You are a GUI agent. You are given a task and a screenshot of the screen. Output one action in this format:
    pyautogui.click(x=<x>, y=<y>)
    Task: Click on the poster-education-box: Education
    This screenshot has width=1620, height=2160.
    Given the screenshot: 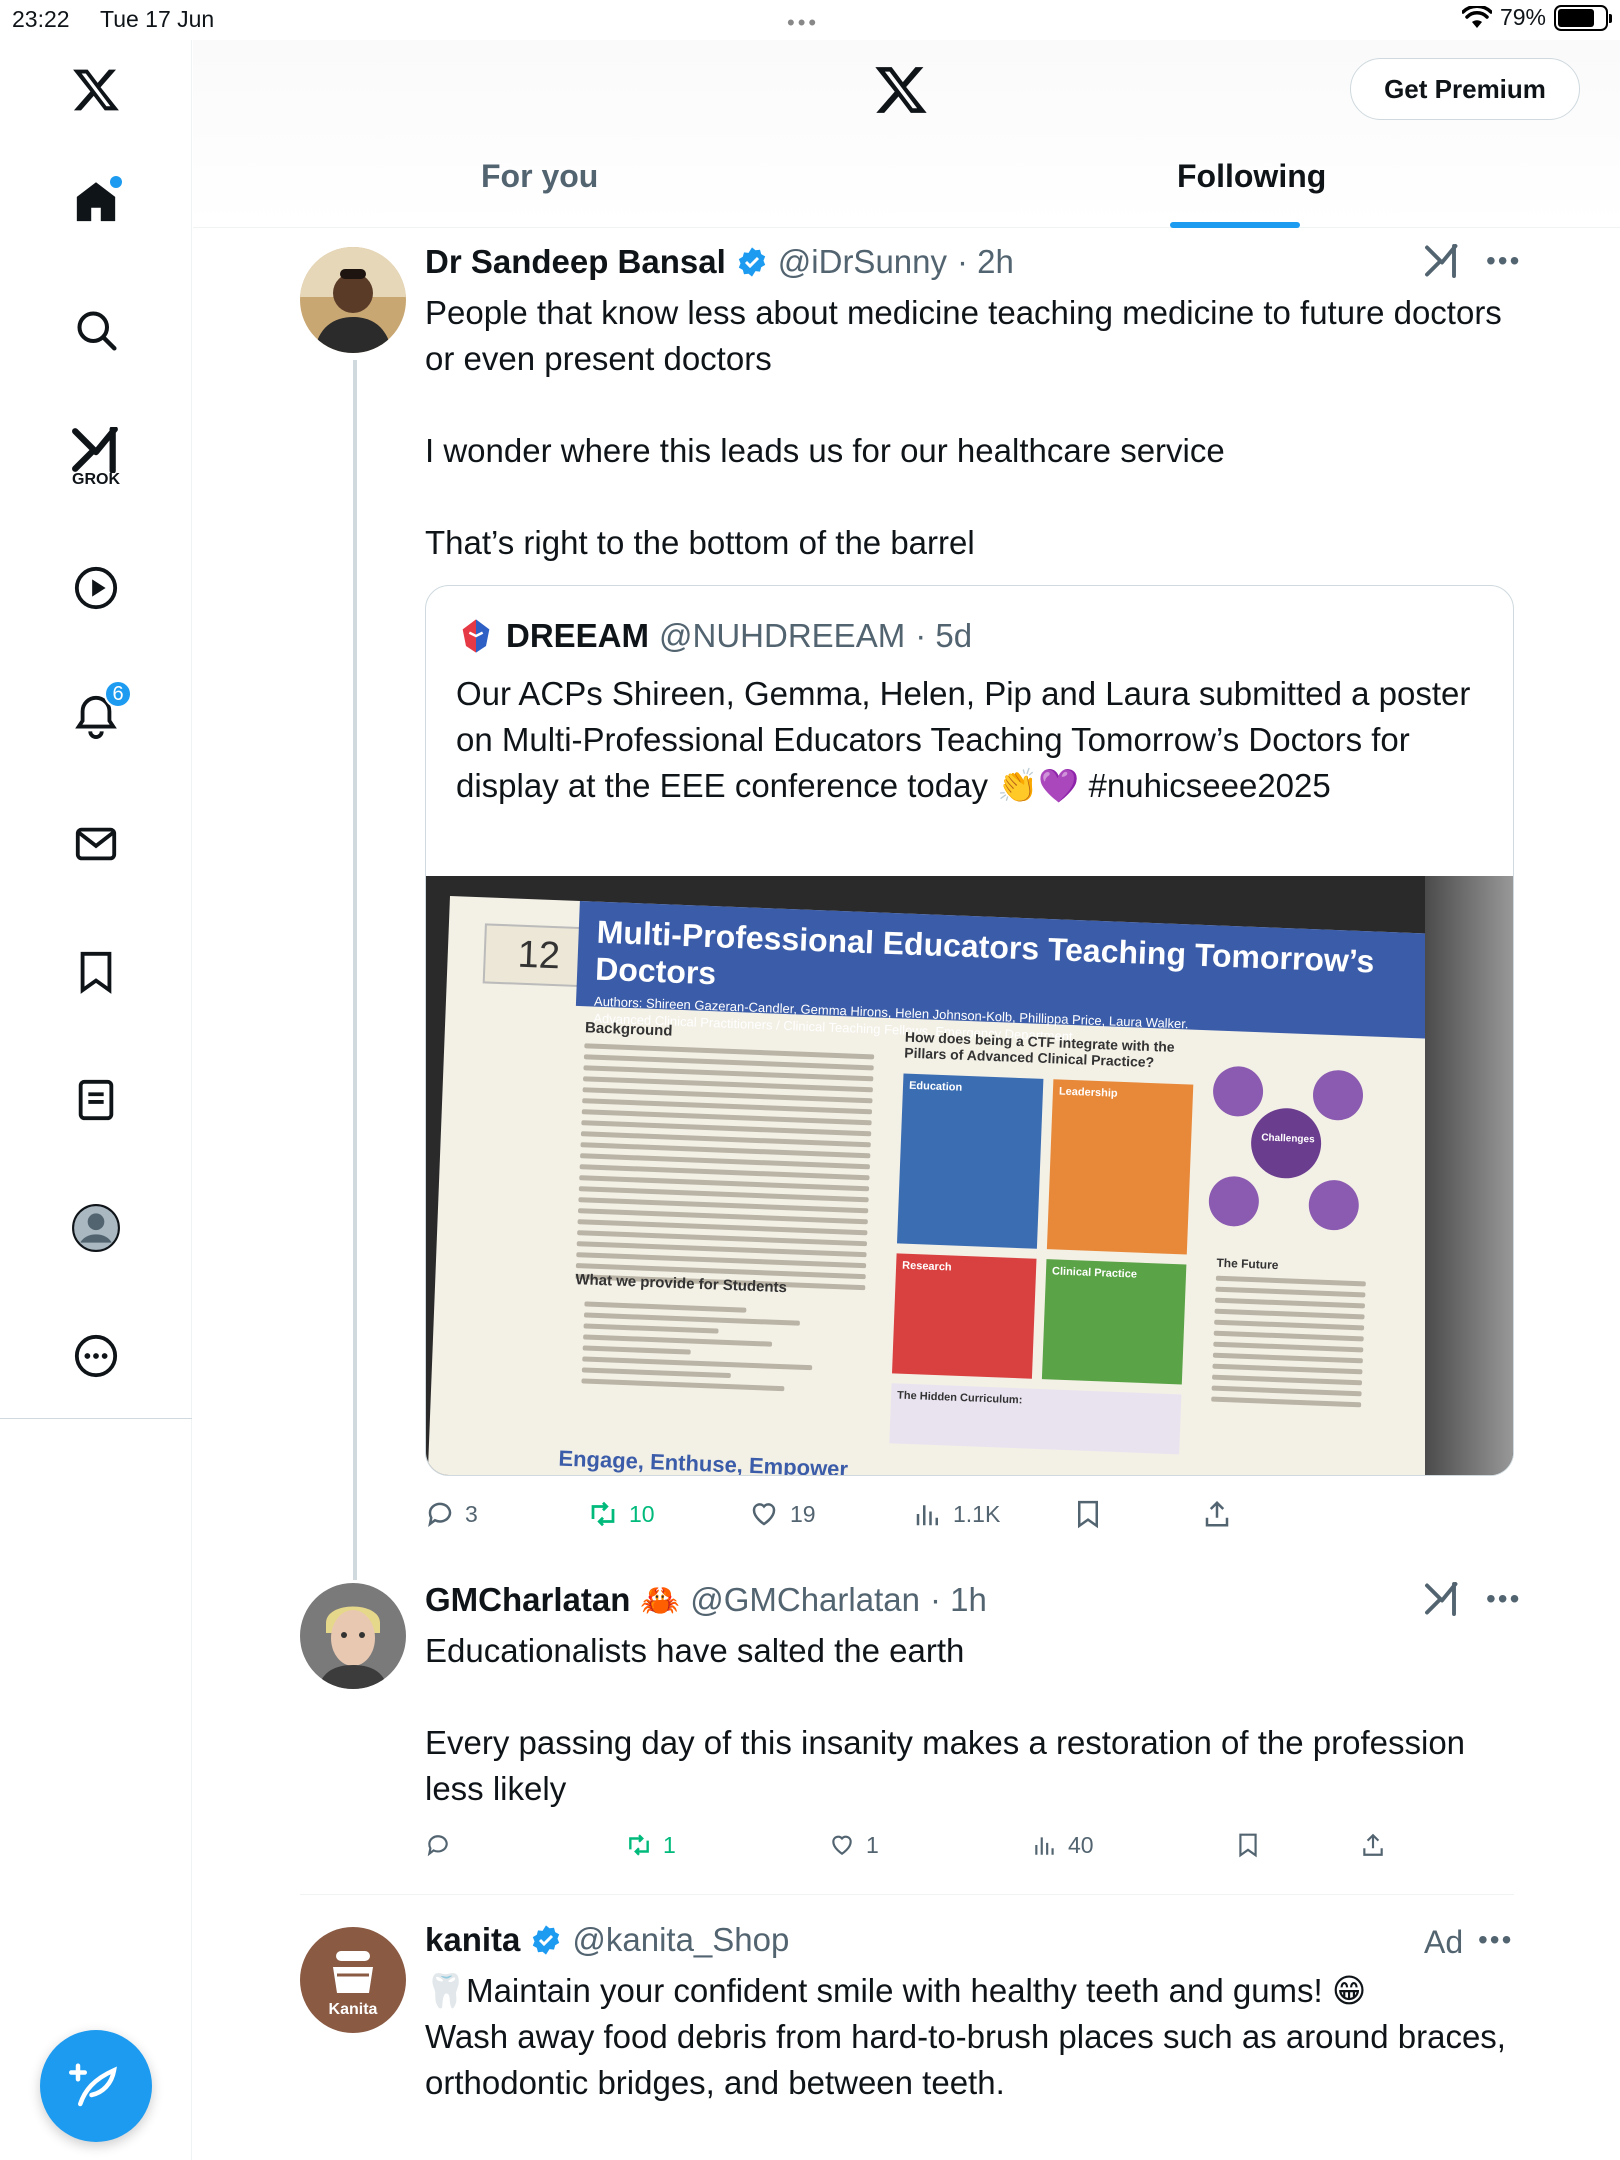 What is the action you would take?
    pyautogui.click(x=970, y=1161)
    